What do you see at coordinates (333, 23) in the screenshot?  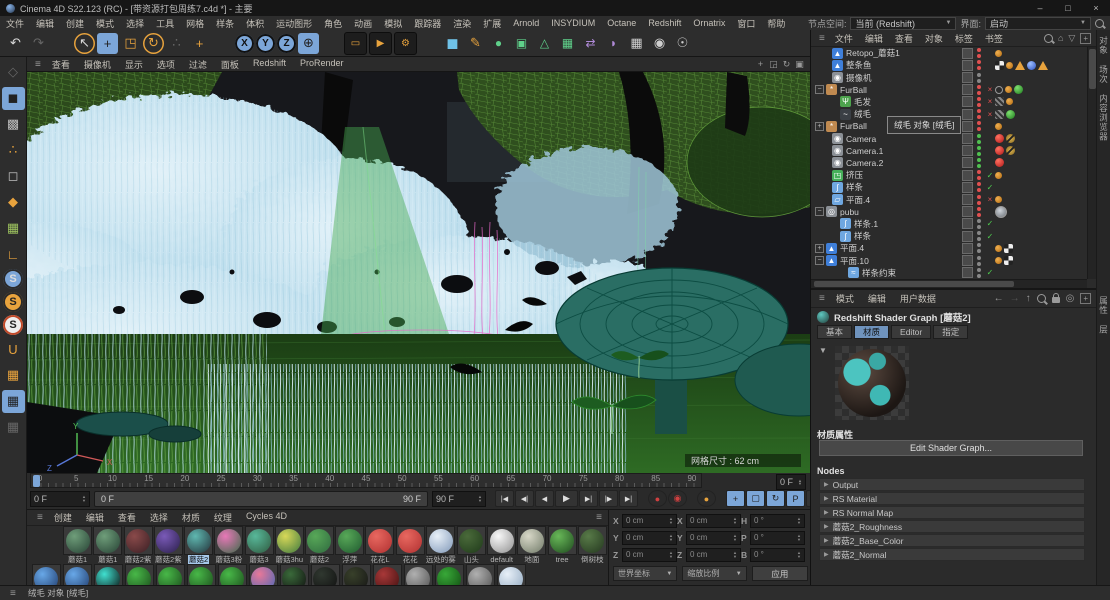 I see `menu-item: 角色` at bounding box center [333, 23].